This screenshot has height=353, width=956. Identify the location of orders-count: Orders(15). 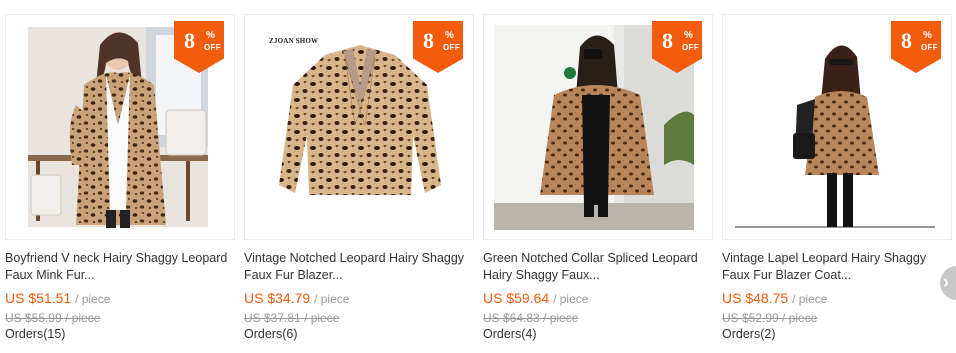
(35, 334).